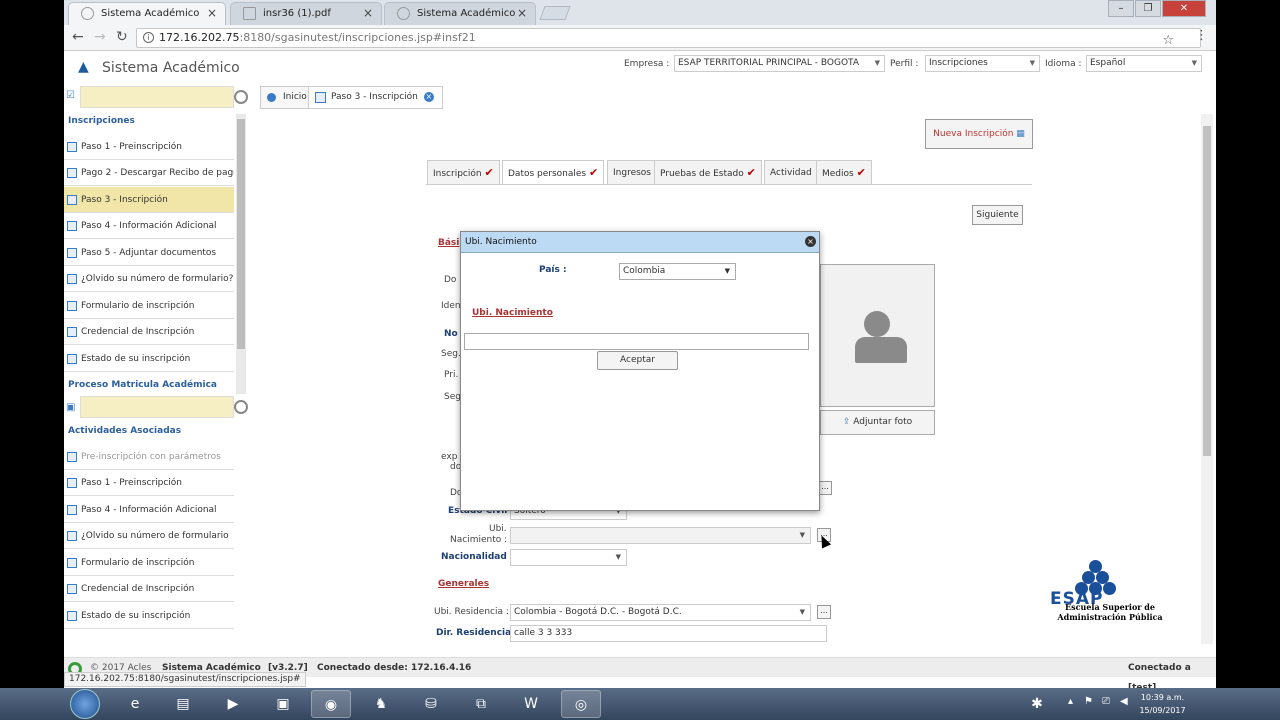 This screenshot has width=1280, height=720. Describe the element at coordinates (1201, 35) in the screenshot. I see `kebab-menu-icon: ⋮` at that location.